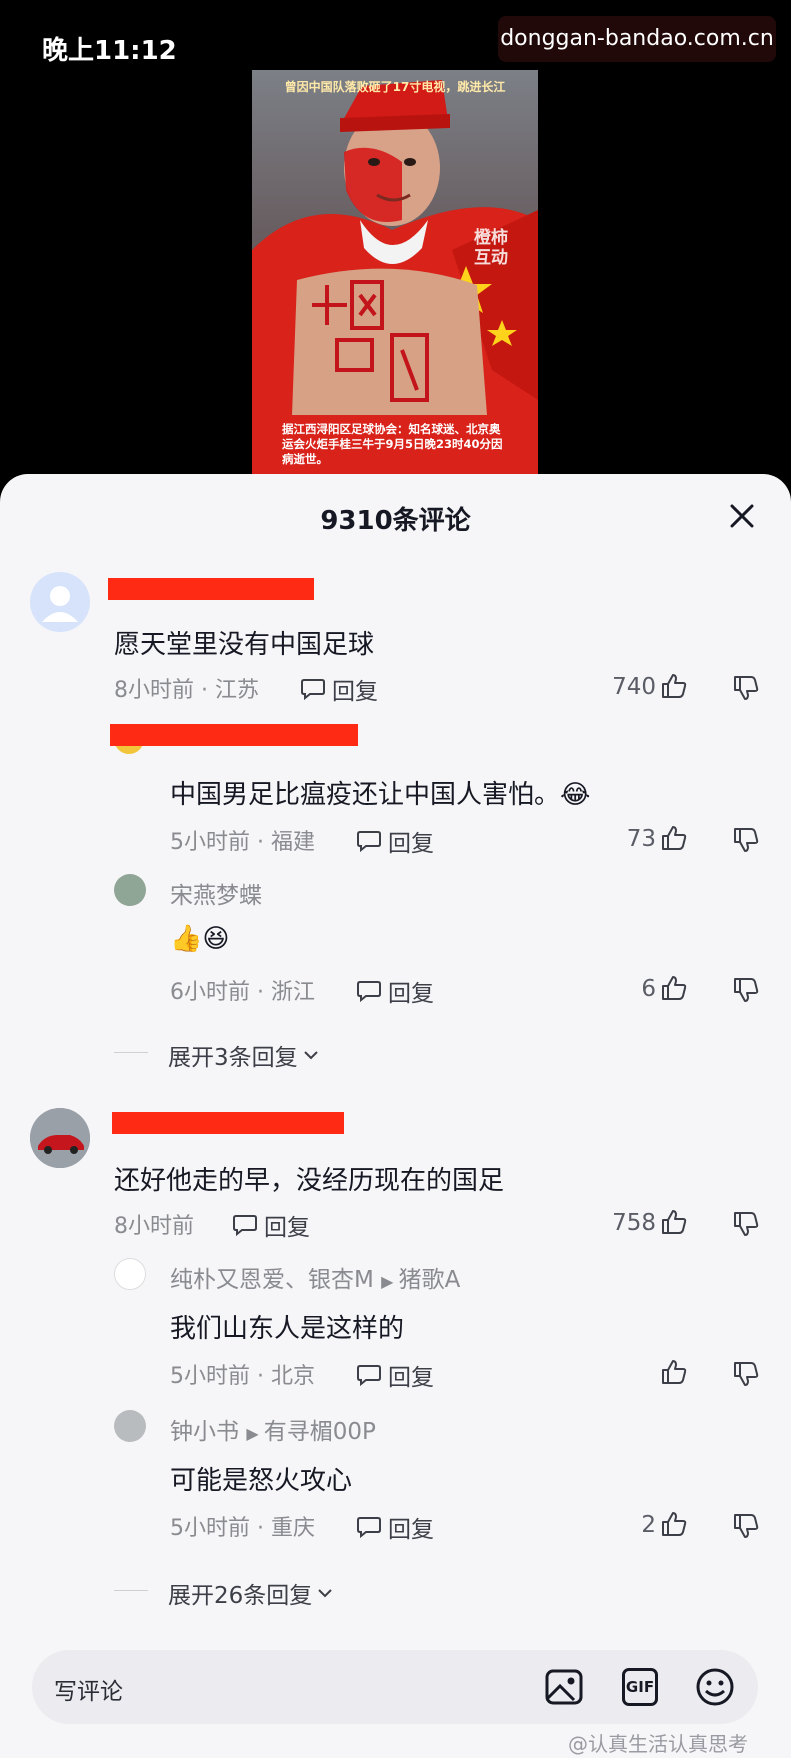 The width and height of the screenshot is (791, 1758). Describe the element at coordinates (320, 1432) in the screenshot. I see `reply-to-username: 有寻楣00P` at that location.